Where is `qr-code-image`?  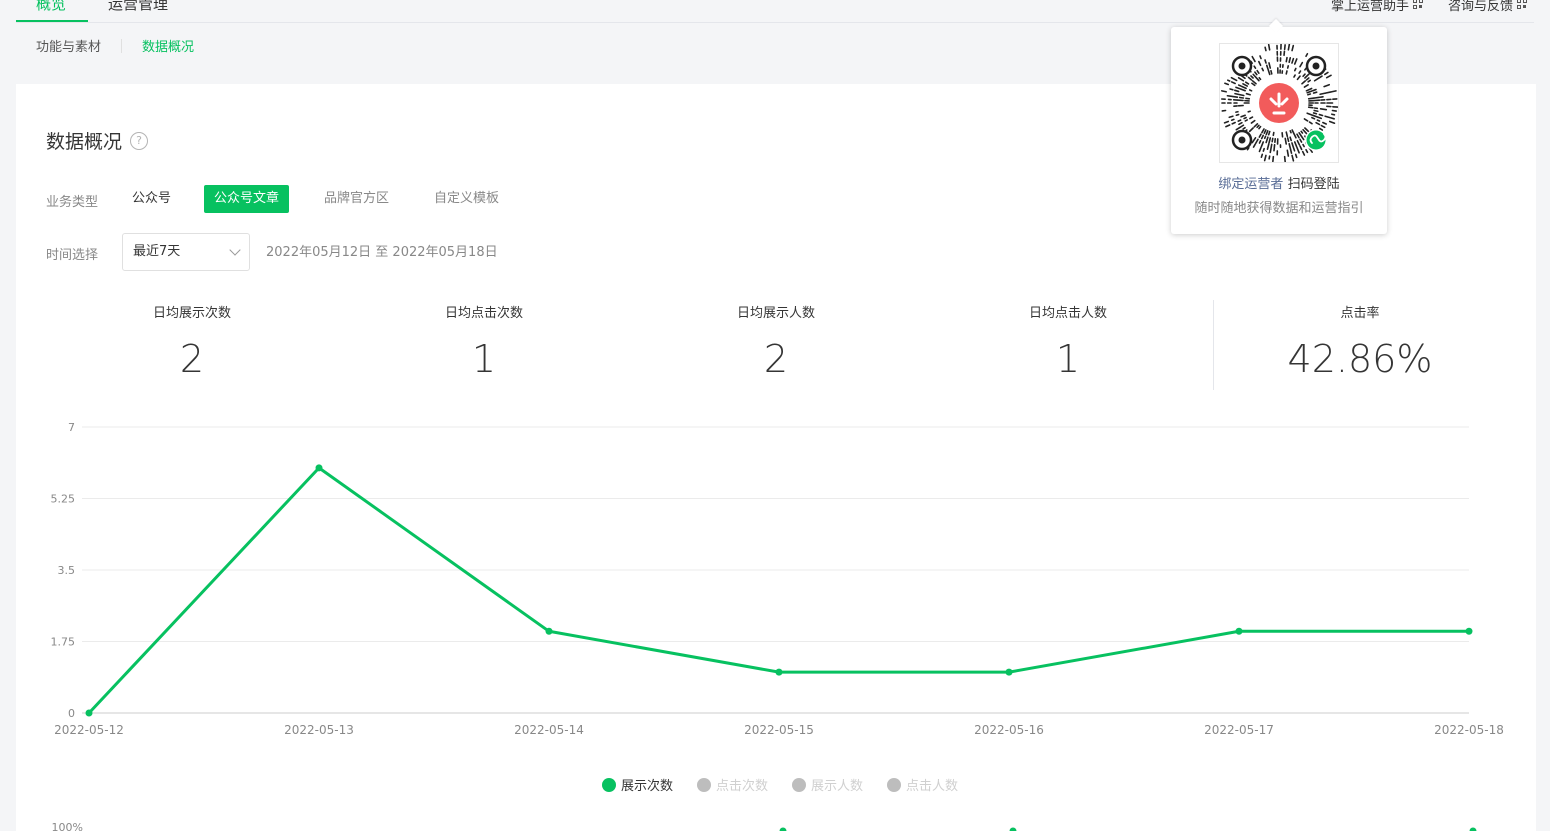
qr-code-image is located at coordinates (1280, 103).